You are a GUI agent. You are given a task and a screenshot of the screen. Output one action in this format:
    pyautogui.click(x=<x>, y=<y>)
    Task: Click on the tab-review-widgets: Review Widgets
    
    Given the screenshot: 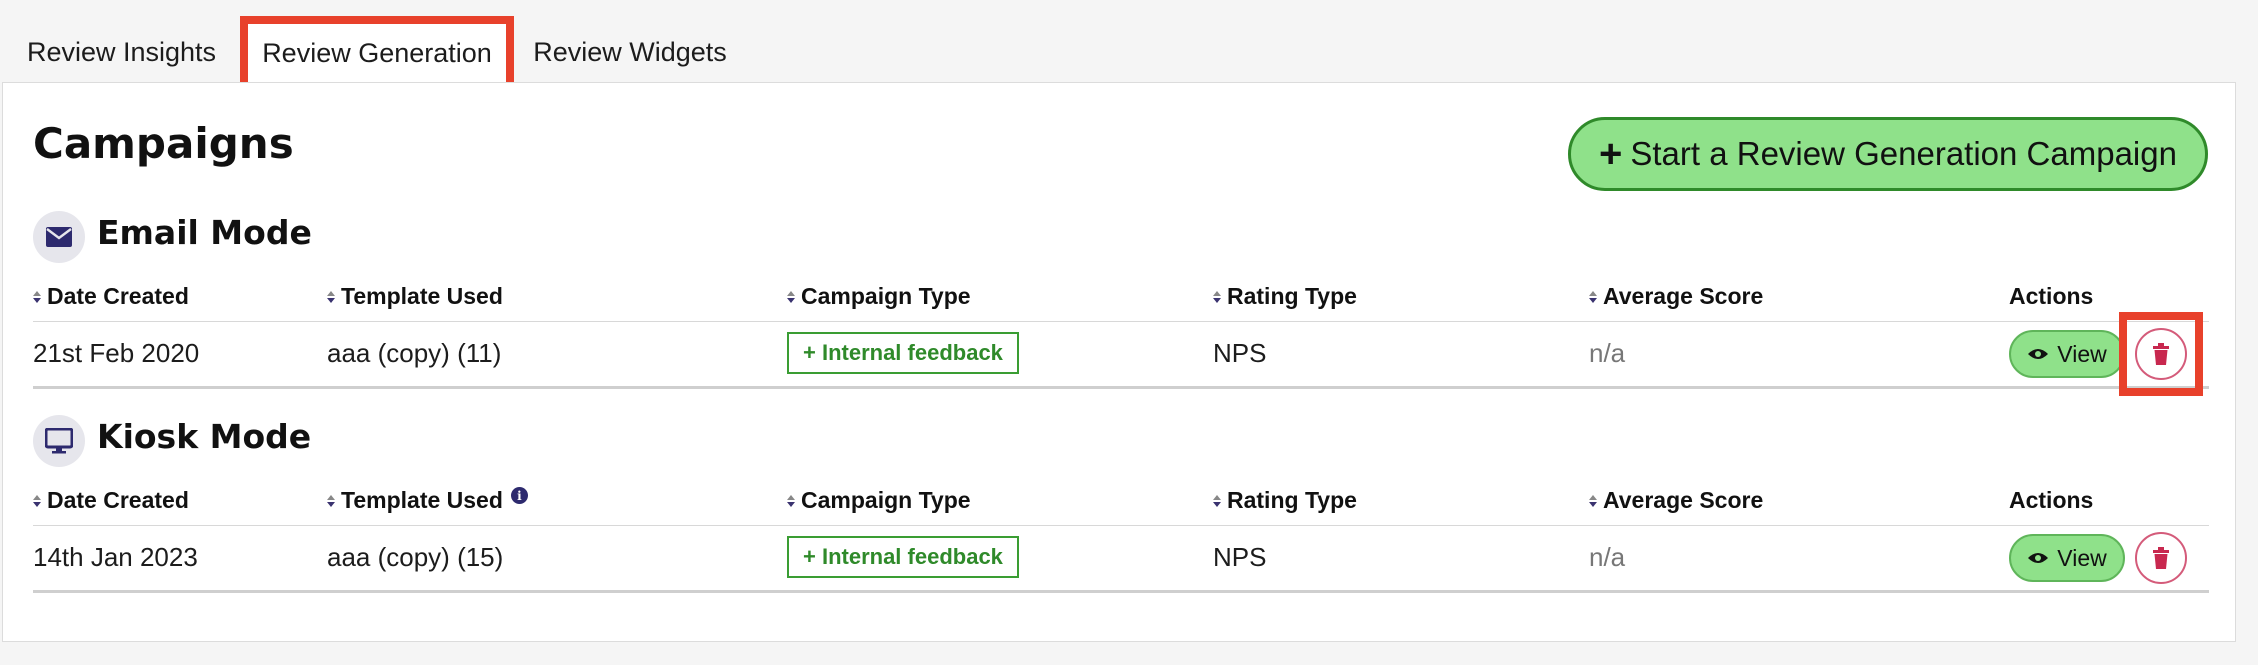 What is the action you would take?
    pyautogui.click(x=630, y=41)
    